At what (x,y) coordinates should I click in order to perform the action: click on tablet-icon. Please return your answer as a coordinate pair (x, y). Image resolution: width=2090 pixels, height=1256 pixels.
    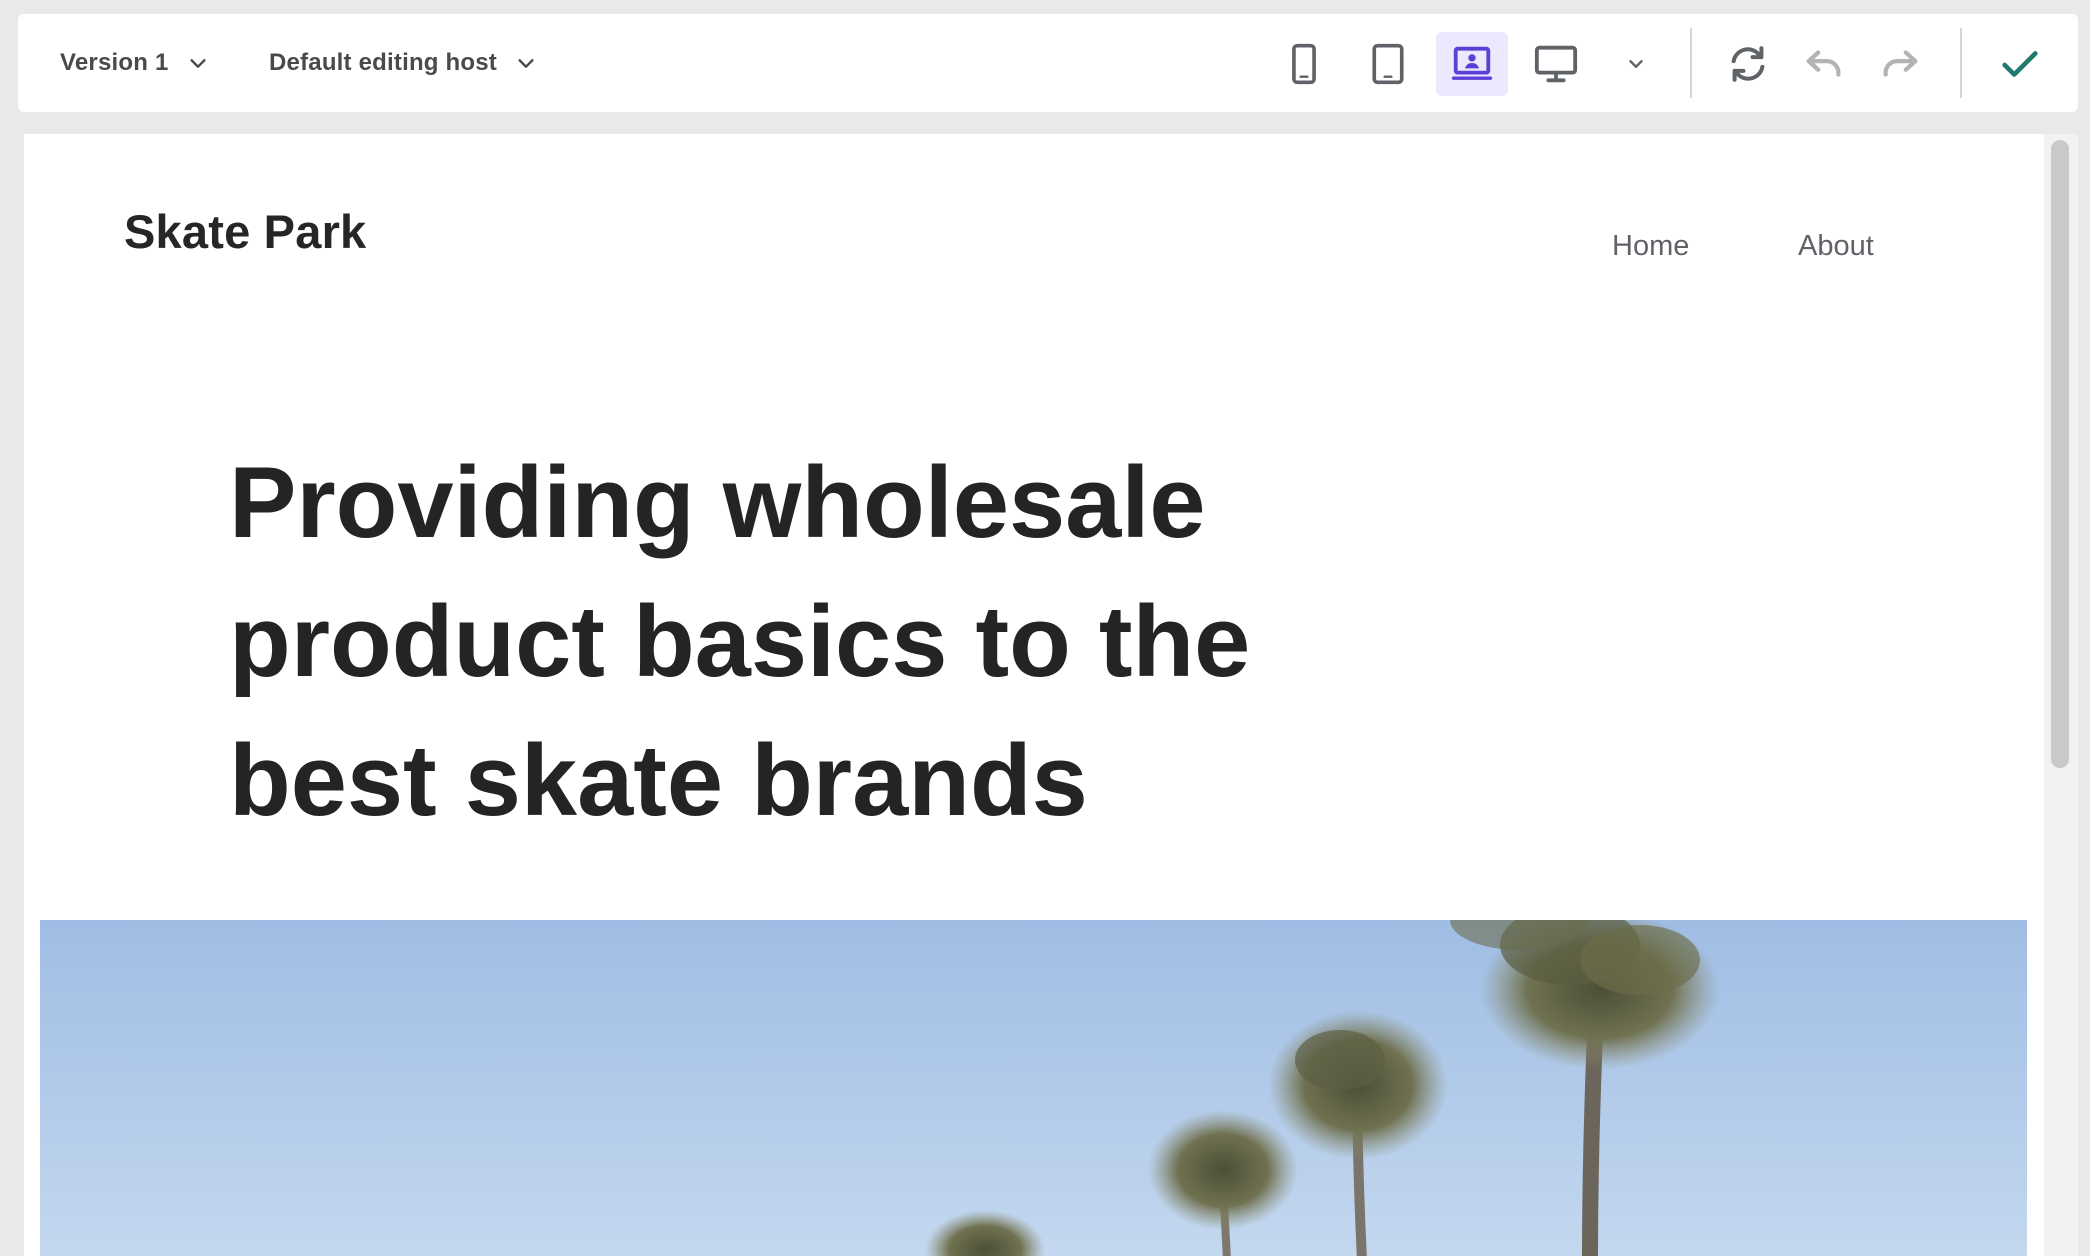
    Looking at the image, I should click on (1388, 64).